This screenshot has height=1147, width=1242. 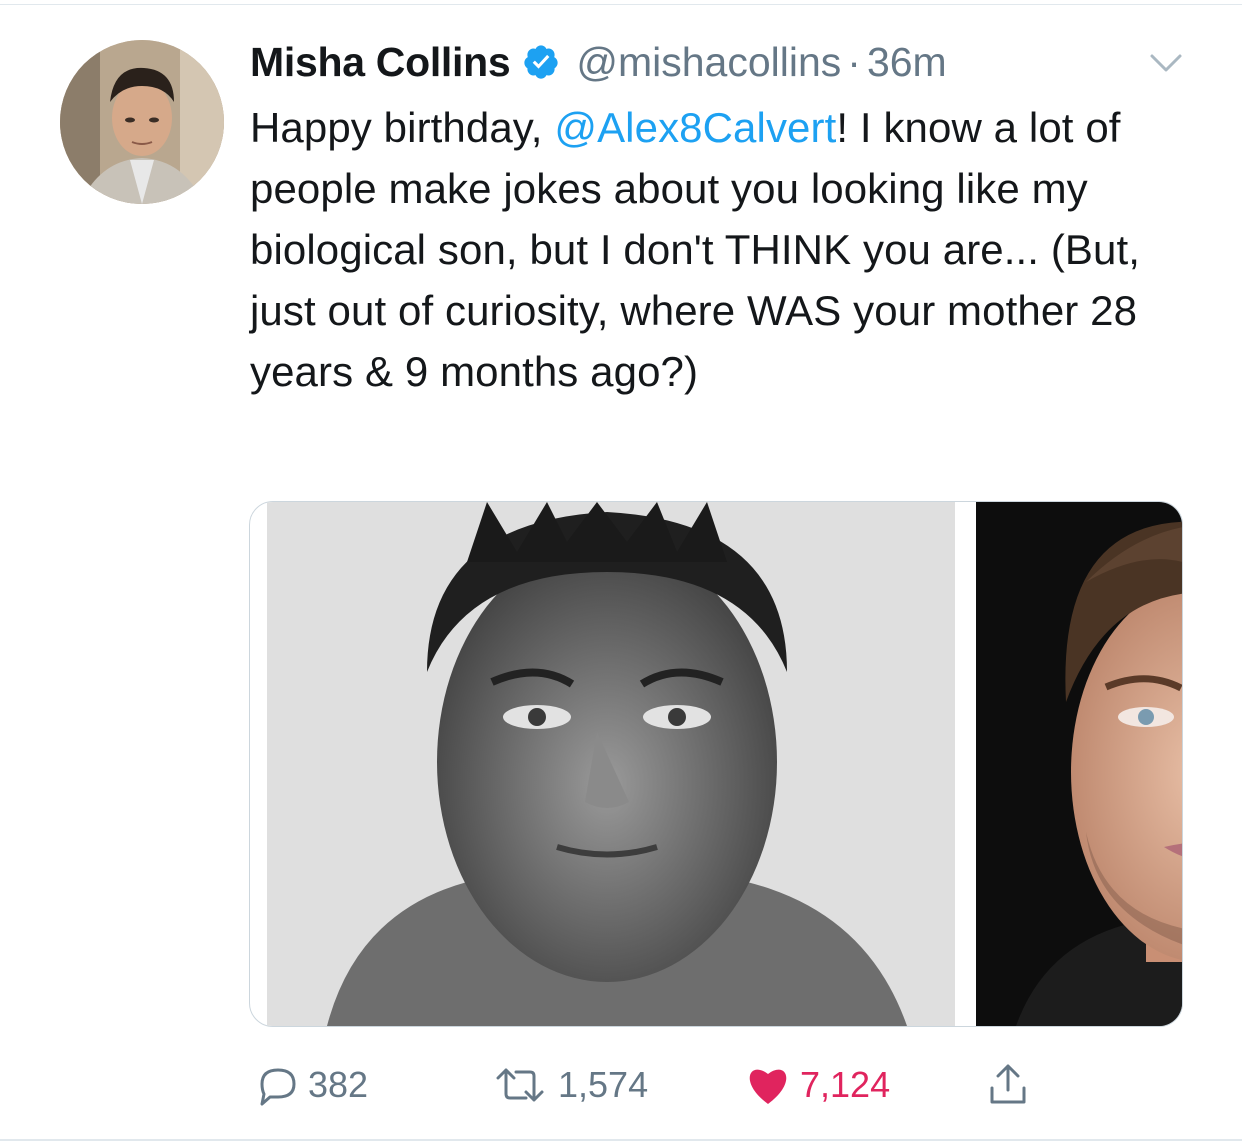 I want to click on retweet-button: 1,574, so click(x=569, y=1085).